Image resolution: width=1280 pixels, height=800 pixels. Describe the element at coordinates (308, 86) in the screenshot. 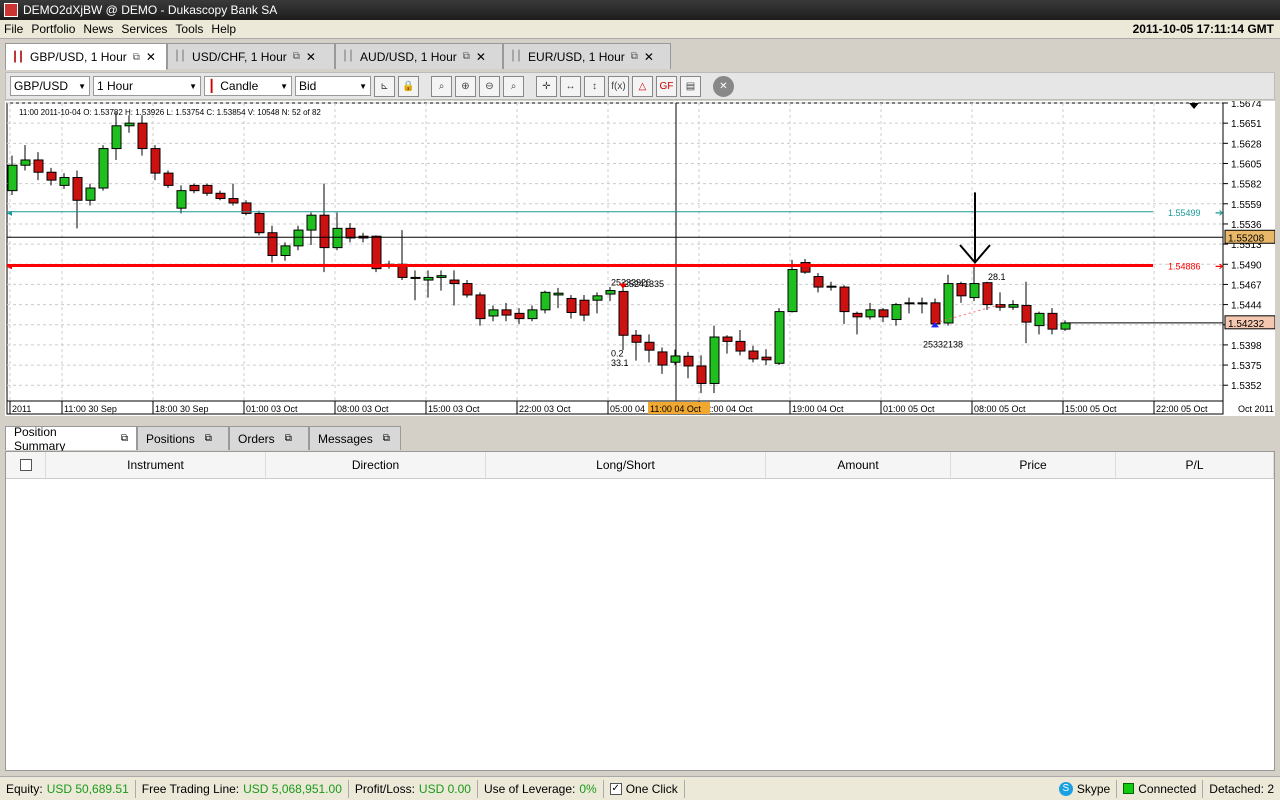

I see `side-value: Bid` at that location.